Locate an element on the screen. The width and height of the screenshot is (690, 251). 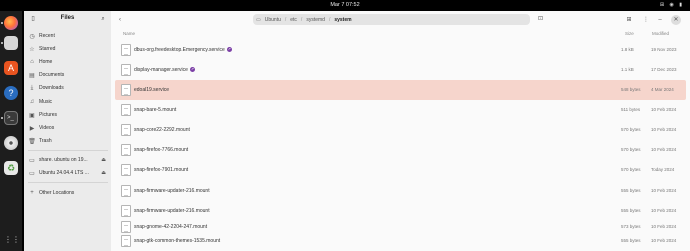
trash-icon: ♻ is located at coordinates (11, 168).